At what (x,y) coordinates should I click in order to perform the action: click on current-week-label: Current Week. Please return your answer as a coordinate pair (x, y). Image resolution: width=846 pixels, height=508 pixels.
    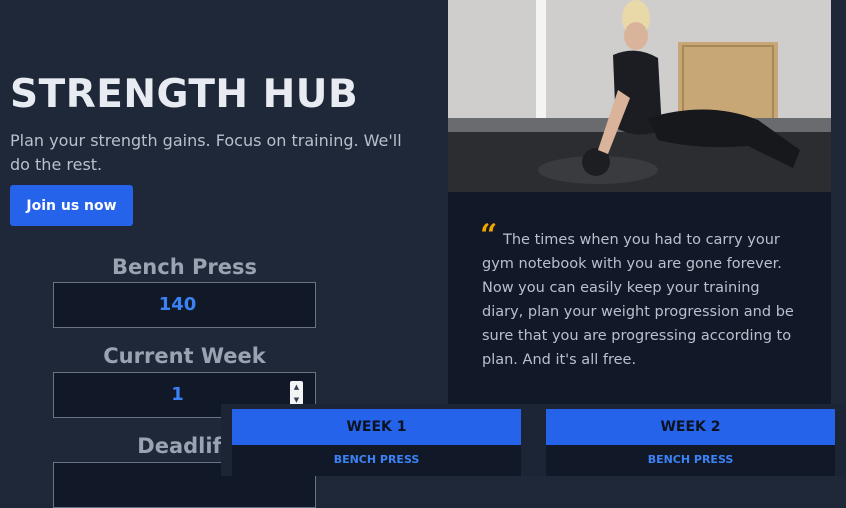
    Looking at the image, I should click on (184, 356).